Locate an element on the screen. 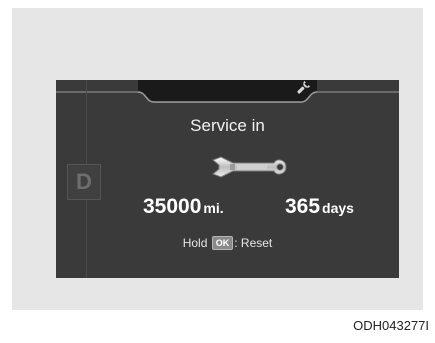 The image size is (435, 343). gear-indicator: D is located at coordinates (84, 182).